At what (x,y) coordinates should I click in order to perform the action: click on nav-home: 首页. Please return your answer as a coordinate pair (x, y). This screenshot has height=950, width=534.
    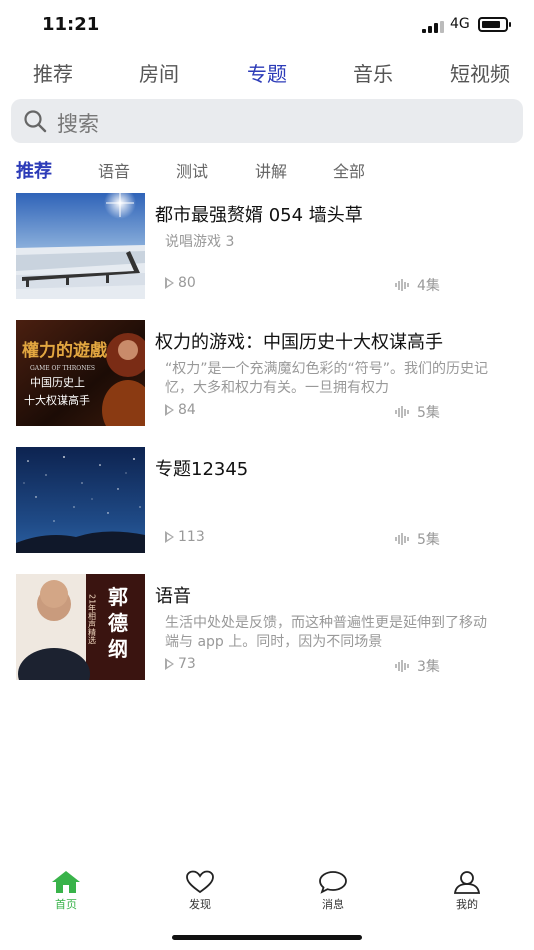
    Looking at the image, I should click on (66, 886).